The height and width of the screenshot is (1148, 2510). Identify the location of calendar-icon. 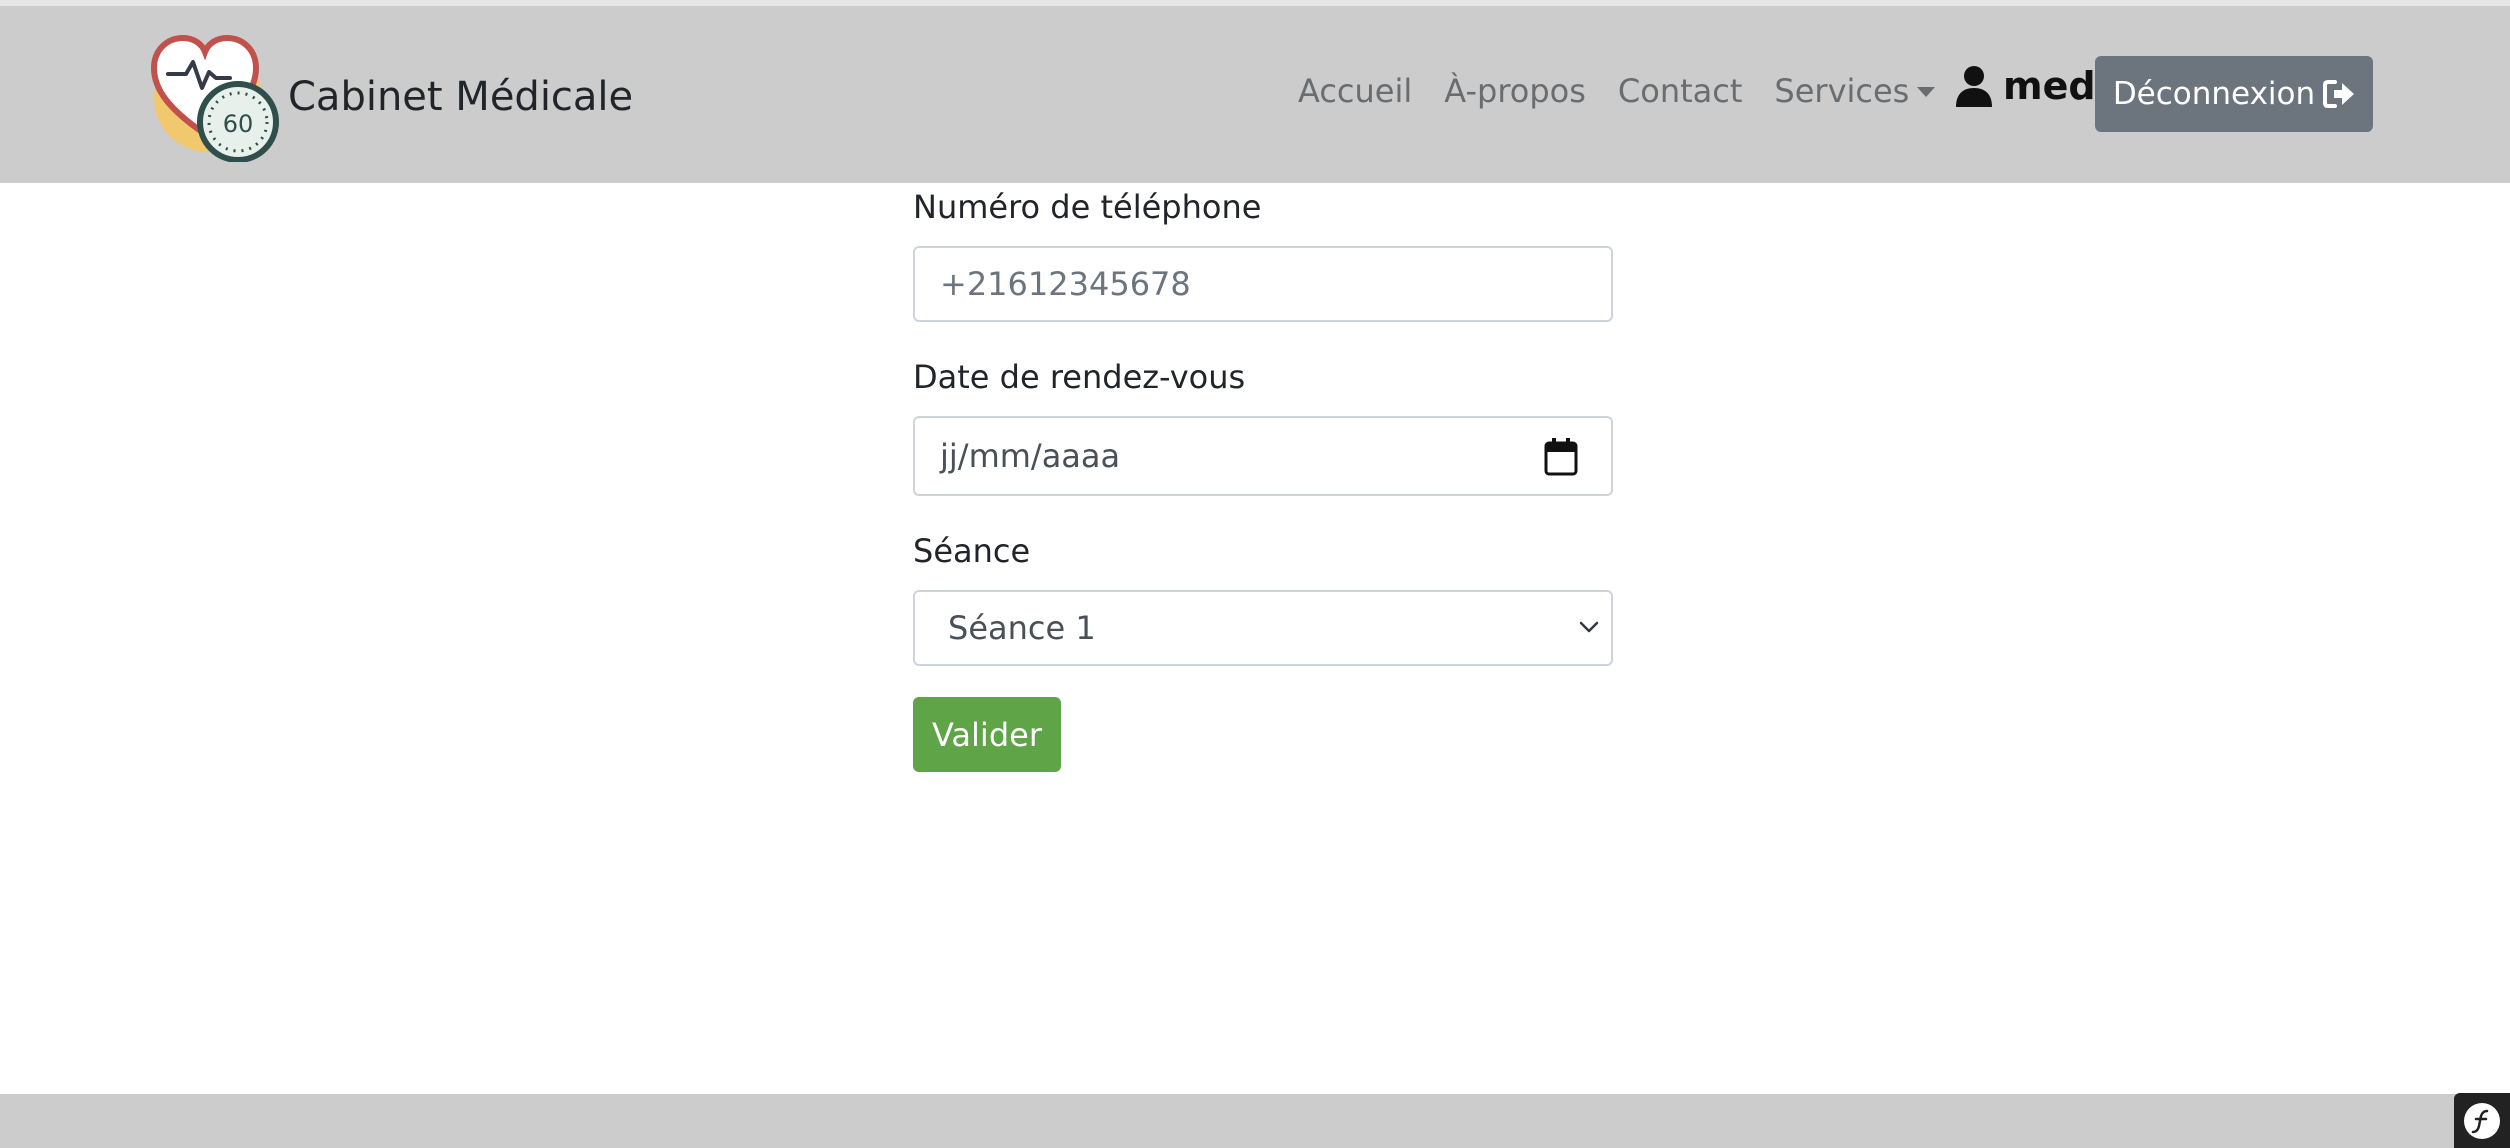
(1561, 457).